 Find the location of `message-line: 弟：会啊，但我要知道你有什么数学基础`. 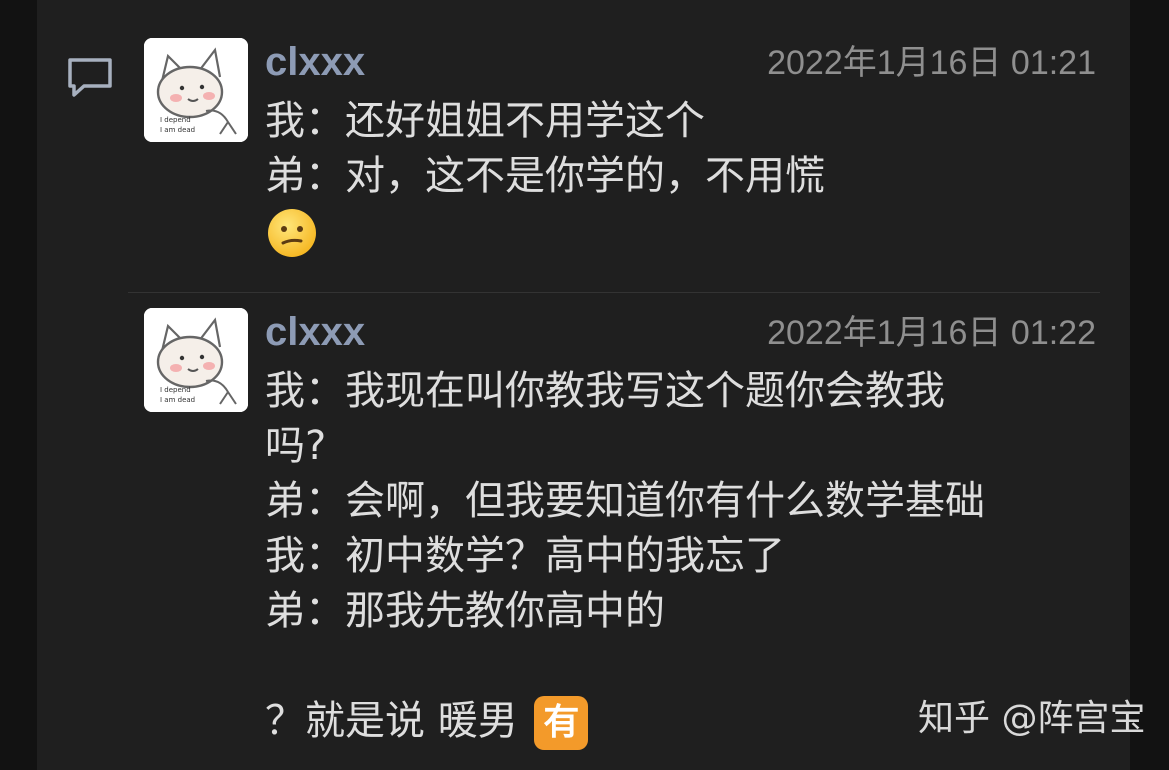

message-line: 弟：会啊，但我要知道你有什么数学基础 is located at coordinates (625, 501).